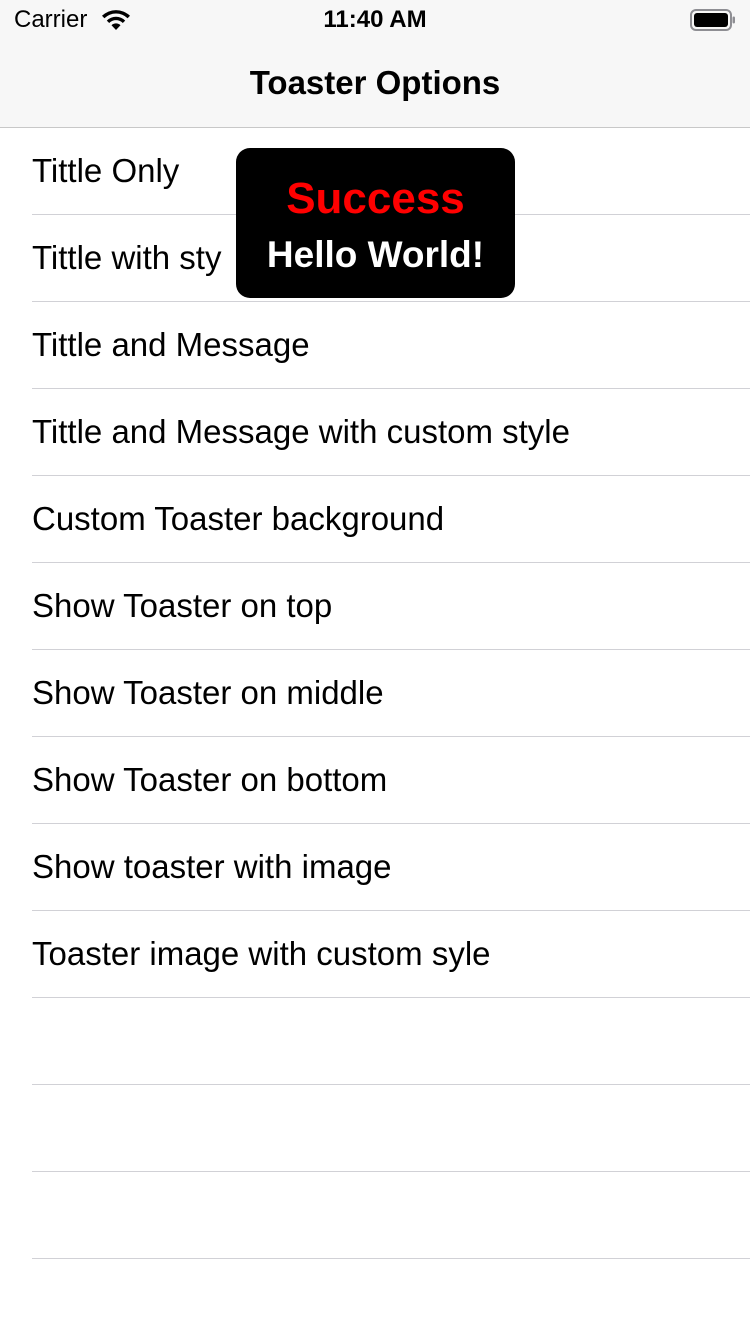 This screenshot has width=750, height=1334. I want to click on toast-popup: Success Hello World!, so click(375, 223).